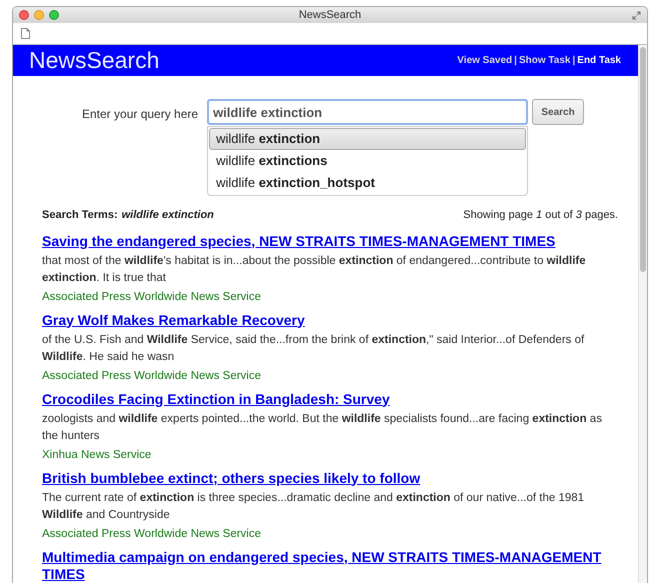 This screenshot has width=659, height=583. I want to click on fullscreen-icon, so click(636, 15).